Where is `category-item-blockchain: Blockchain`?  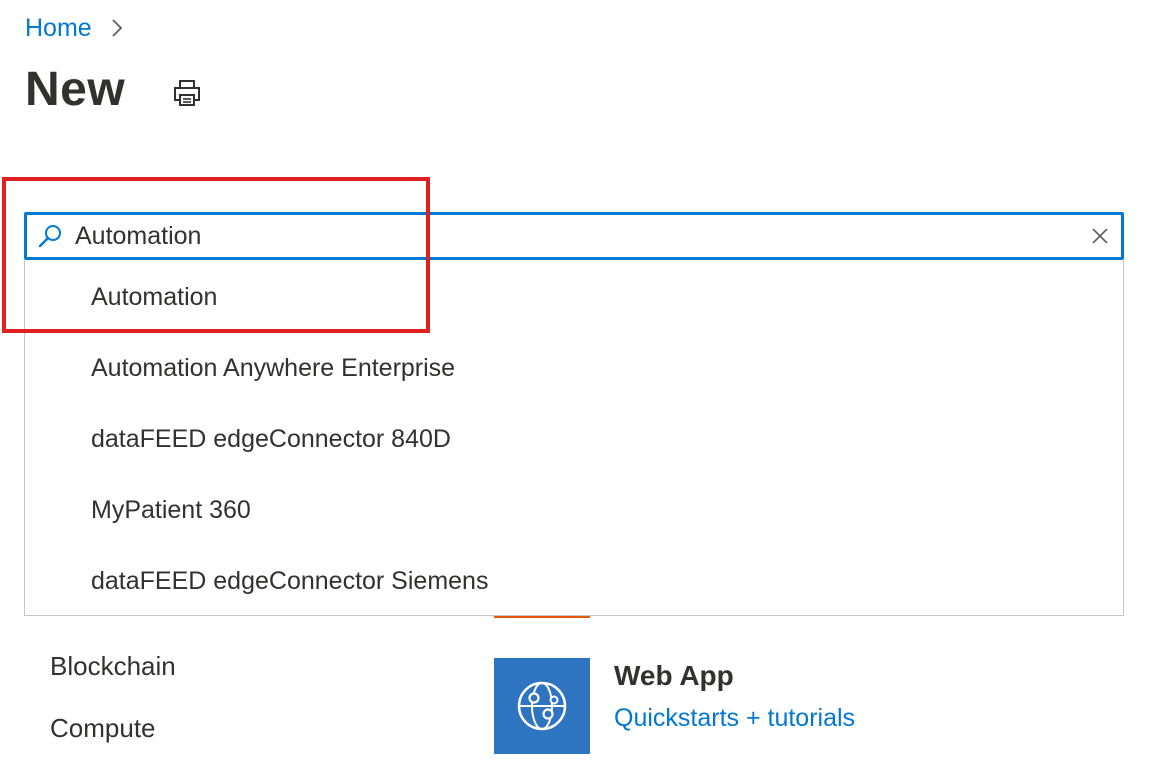 category-item-blockchain: Blockchain is located at coordinates (113, 666).